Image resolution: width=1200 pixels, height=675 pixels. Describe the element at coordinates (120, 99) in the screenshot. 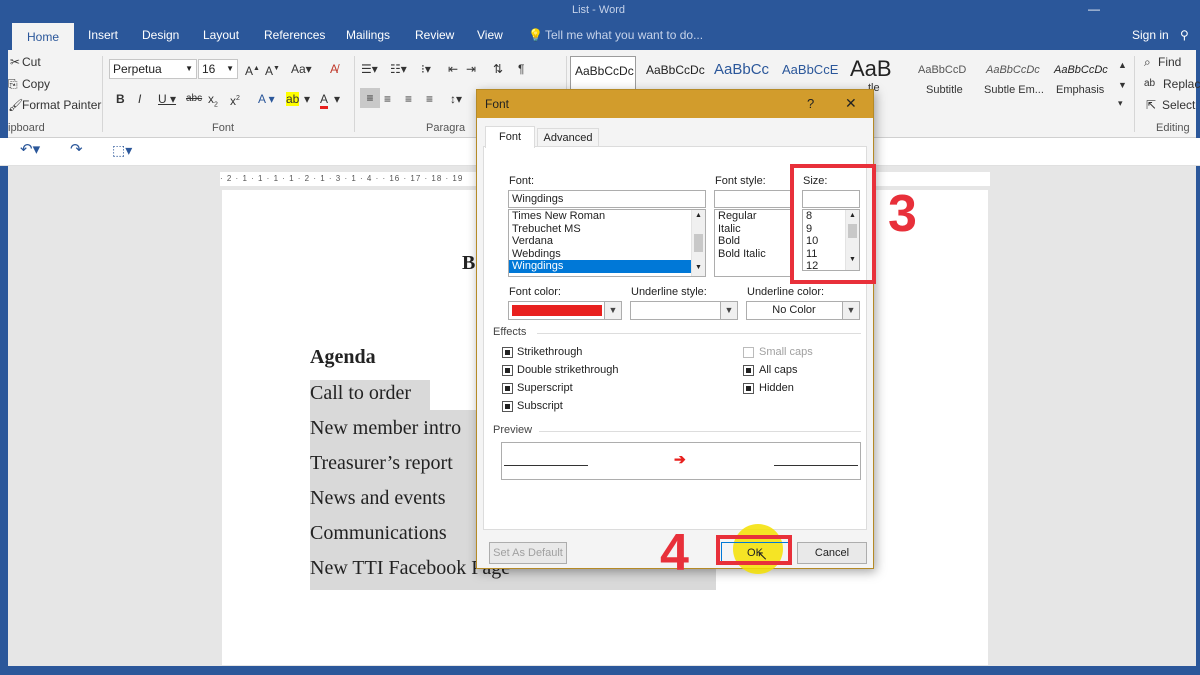

I see `bold-icon: B` at that location.